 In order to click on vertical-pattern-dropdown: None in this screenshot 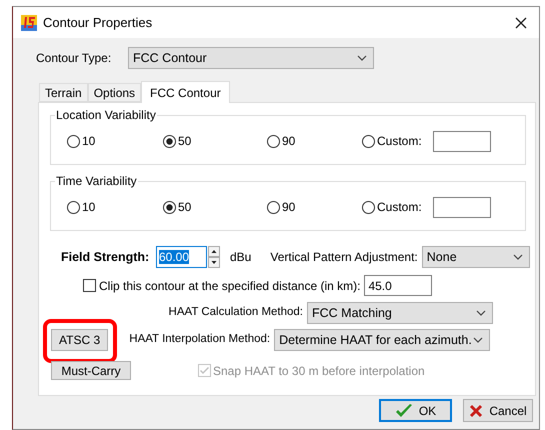, I will do `click(476, 257)`.